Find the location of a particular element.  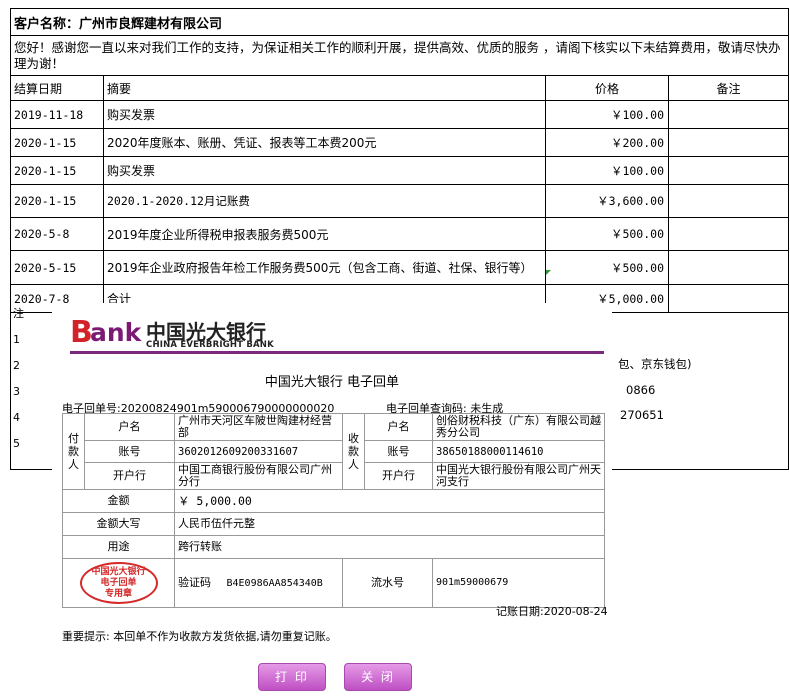

payee-label: 收款人 is located at coordinates (353, 451).